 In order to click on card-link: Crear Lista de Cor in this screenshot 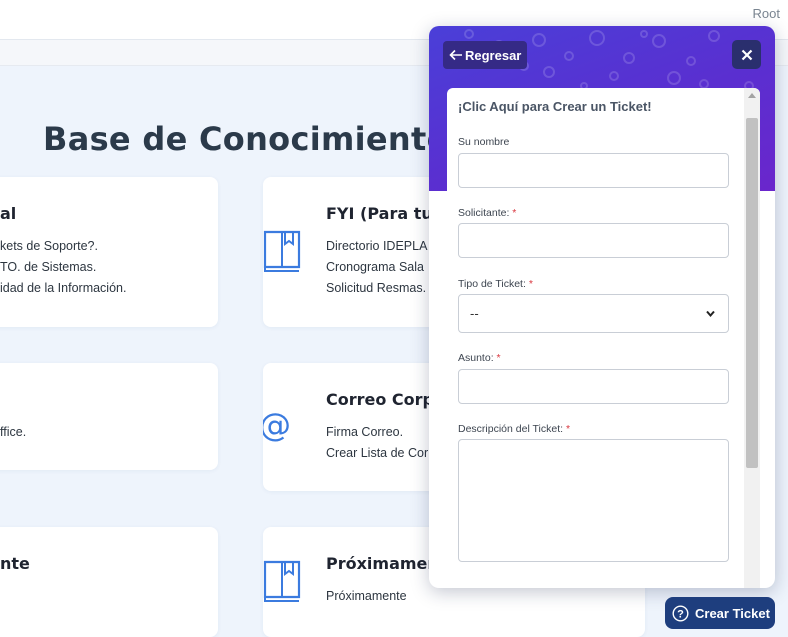, I will do `click(377, 453)`.